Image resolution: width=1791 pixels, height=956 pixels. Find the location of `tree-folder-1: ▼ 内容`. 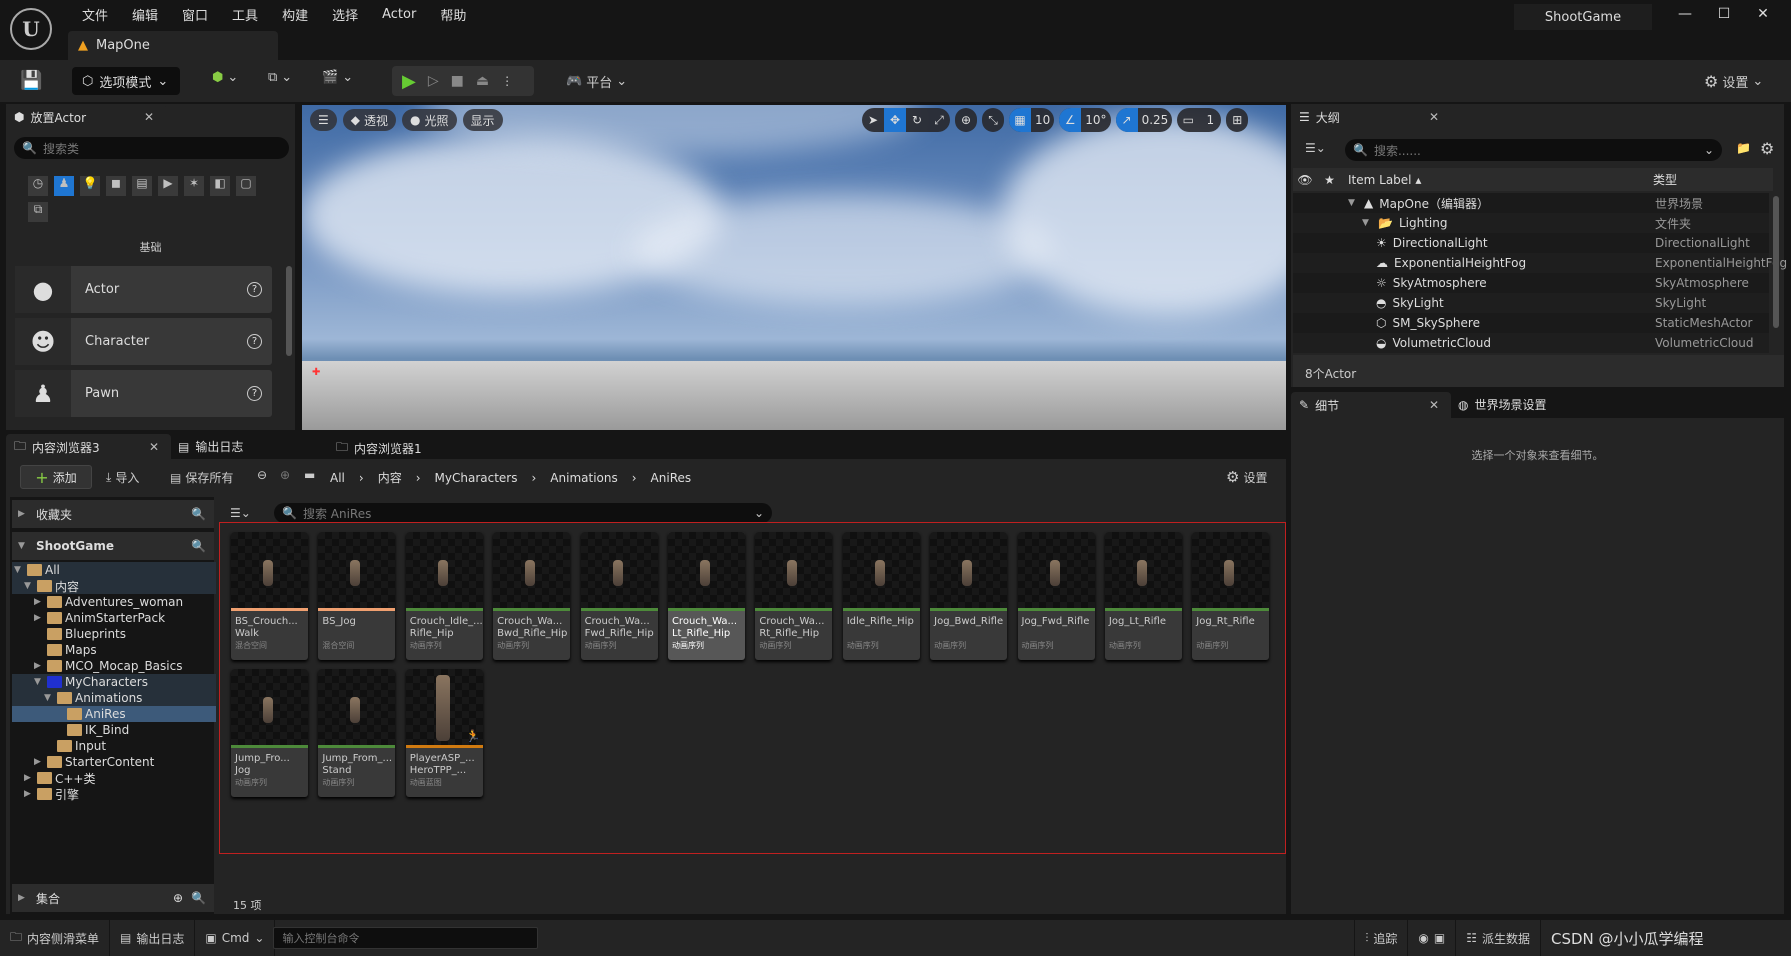

tree-folder-1: ▼ 内容 is located at coordinates (114, 586).